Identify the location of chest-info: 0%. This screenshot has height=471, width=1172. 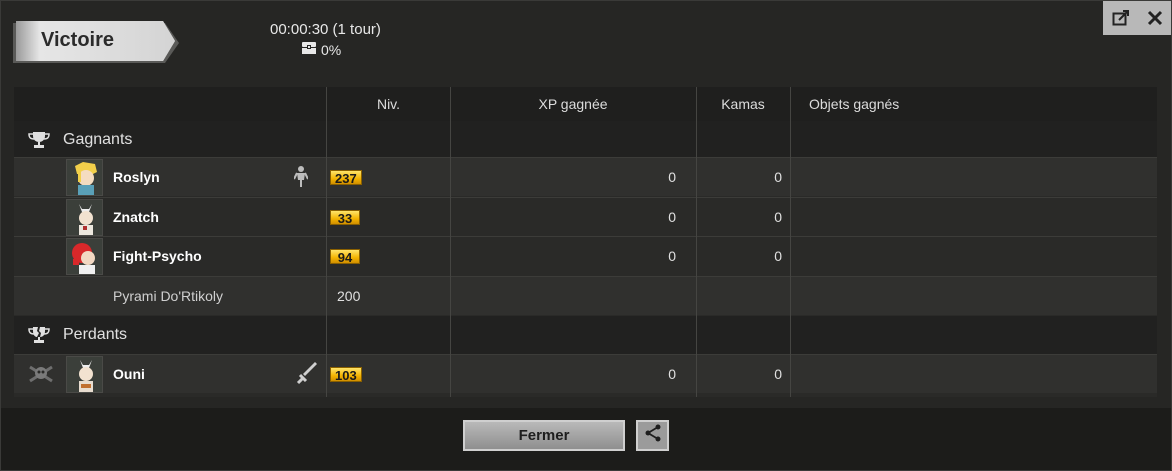
(321, 49).